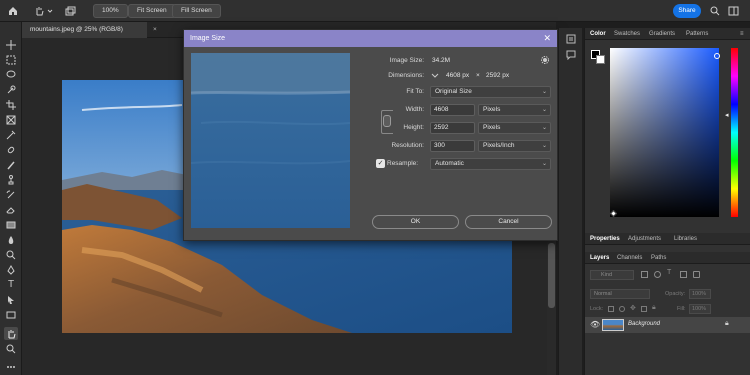 The image size is (750, 375). I want to click on rectangle-tool-icon, so click(11, 314).